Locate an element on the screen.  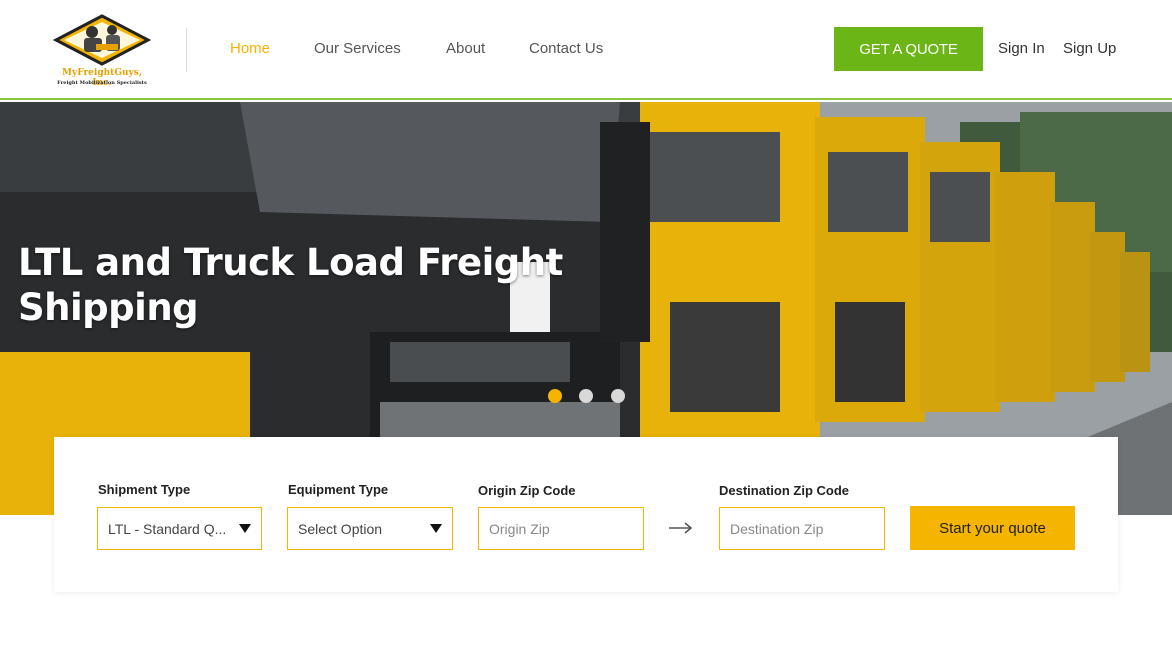
nav-our-services: Our Services is located at coordinates (357, 48).